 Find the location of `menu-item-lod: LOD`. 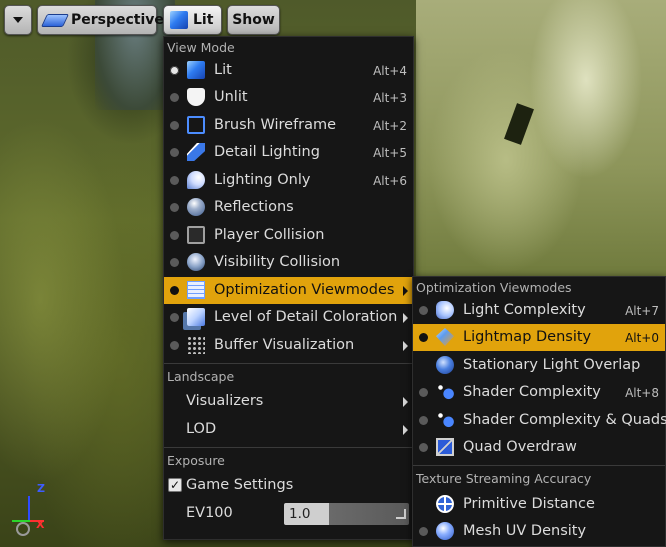

menu-item-lod: LOD is located at coordinates (288, 429).